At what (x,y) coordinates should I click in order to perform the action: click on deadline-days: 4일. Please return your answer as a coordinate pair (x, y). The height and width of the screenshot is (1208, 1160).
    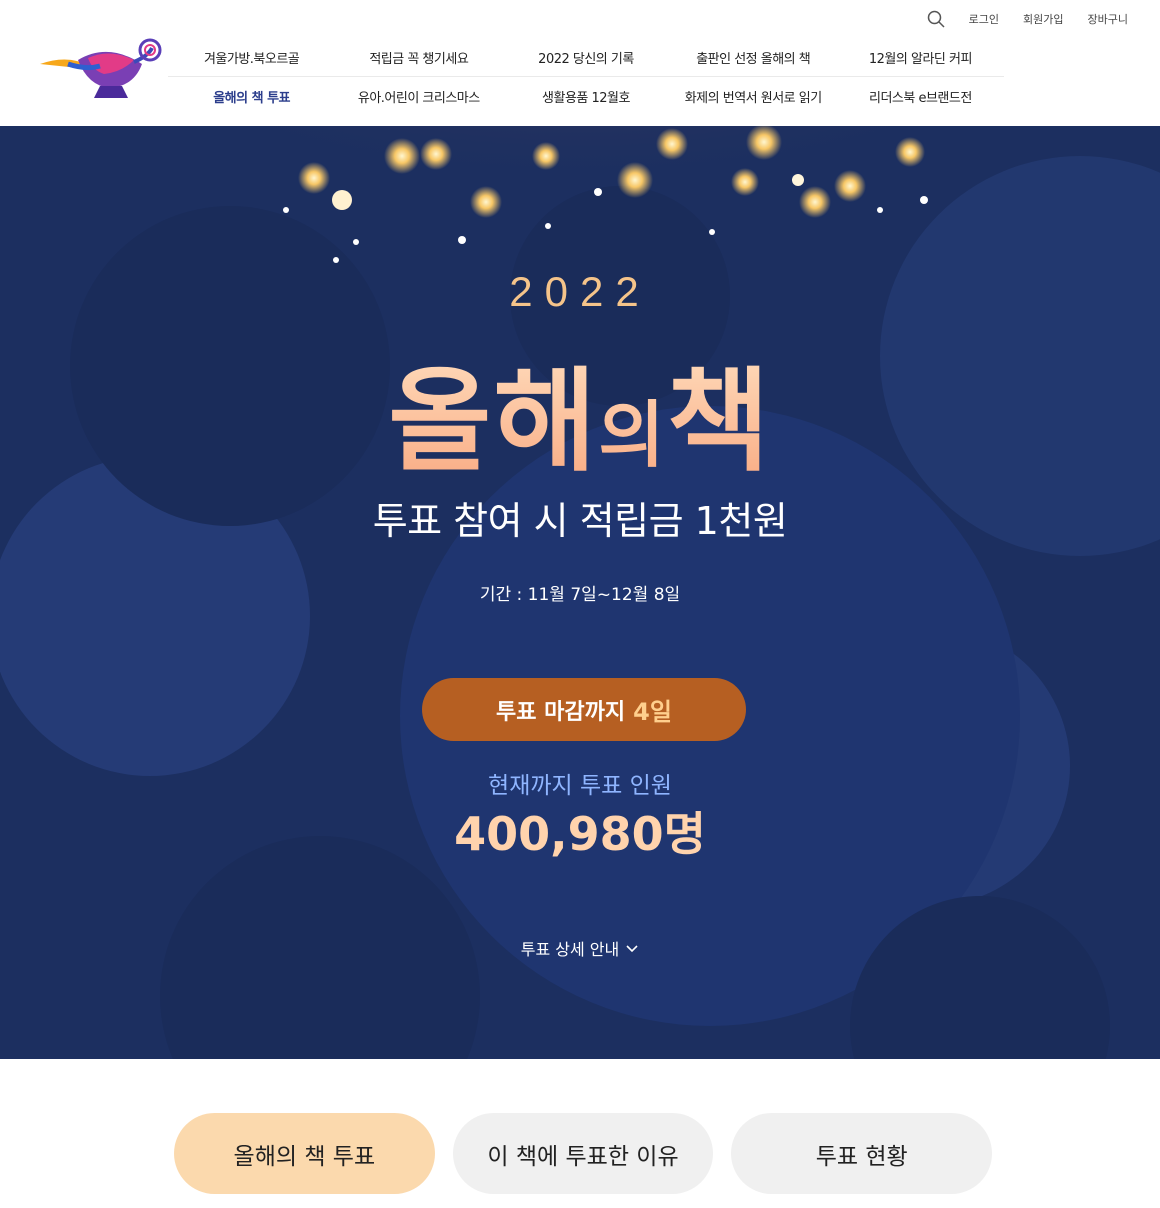
    Looking at the image, I should click on (652, 712).